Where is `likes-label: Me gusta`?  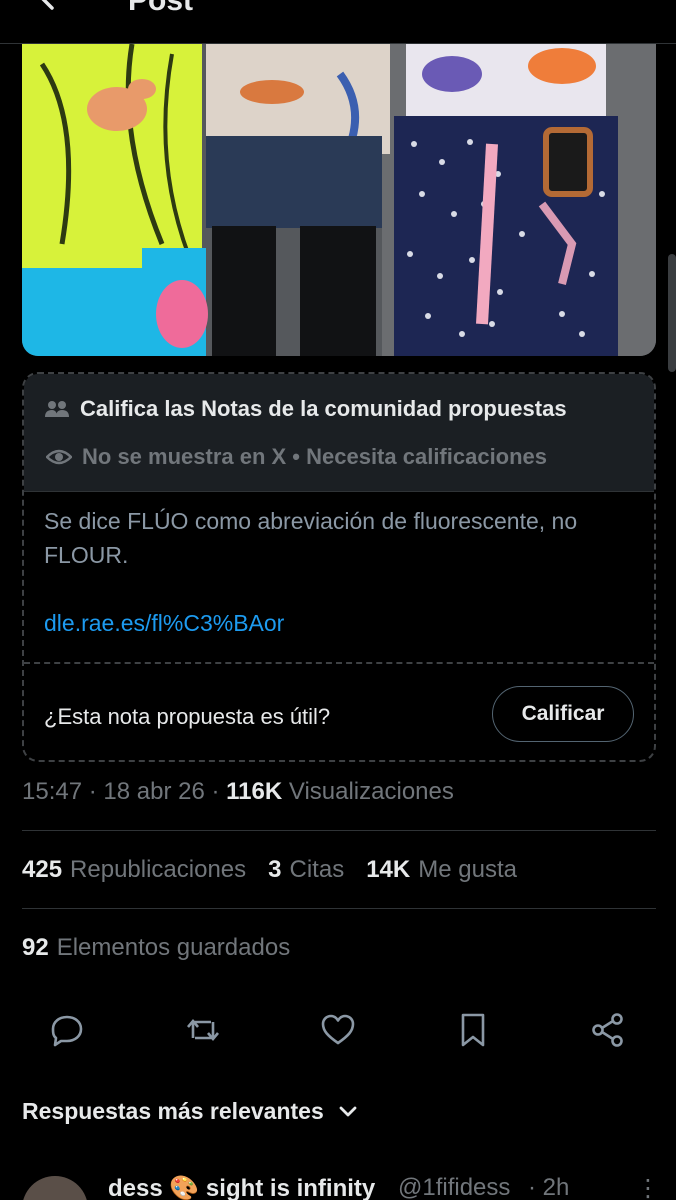
likes-label: Me gusta is located at coordinates (467, 869).